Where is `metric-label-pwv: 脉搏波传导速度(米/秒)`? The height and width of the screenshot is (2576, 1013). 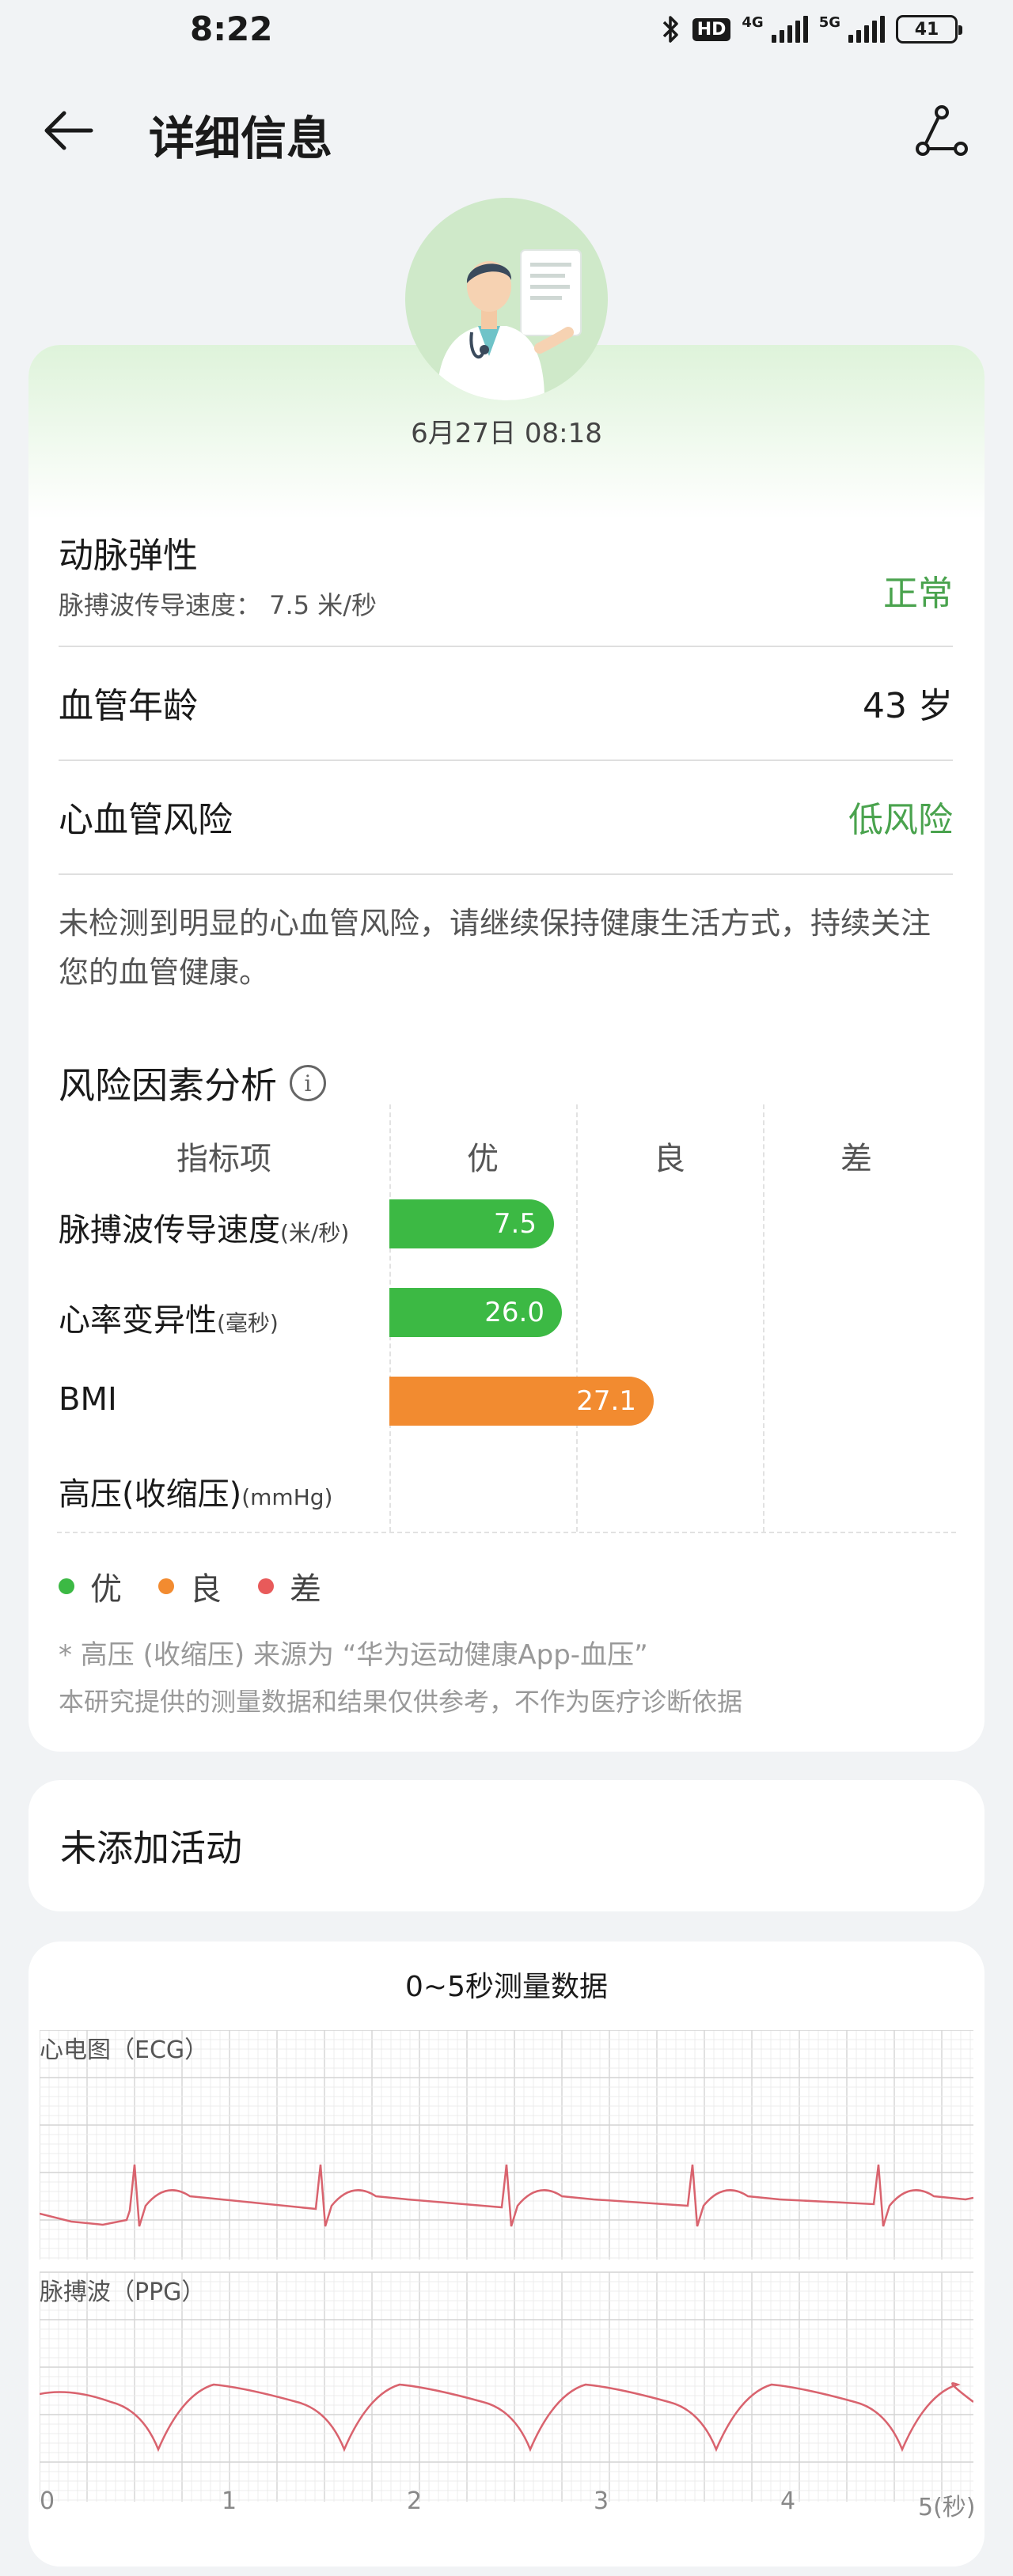
metric-label-pwv: 脉搏波传导速度(米/秒) is located at coordinates (204, 1227).